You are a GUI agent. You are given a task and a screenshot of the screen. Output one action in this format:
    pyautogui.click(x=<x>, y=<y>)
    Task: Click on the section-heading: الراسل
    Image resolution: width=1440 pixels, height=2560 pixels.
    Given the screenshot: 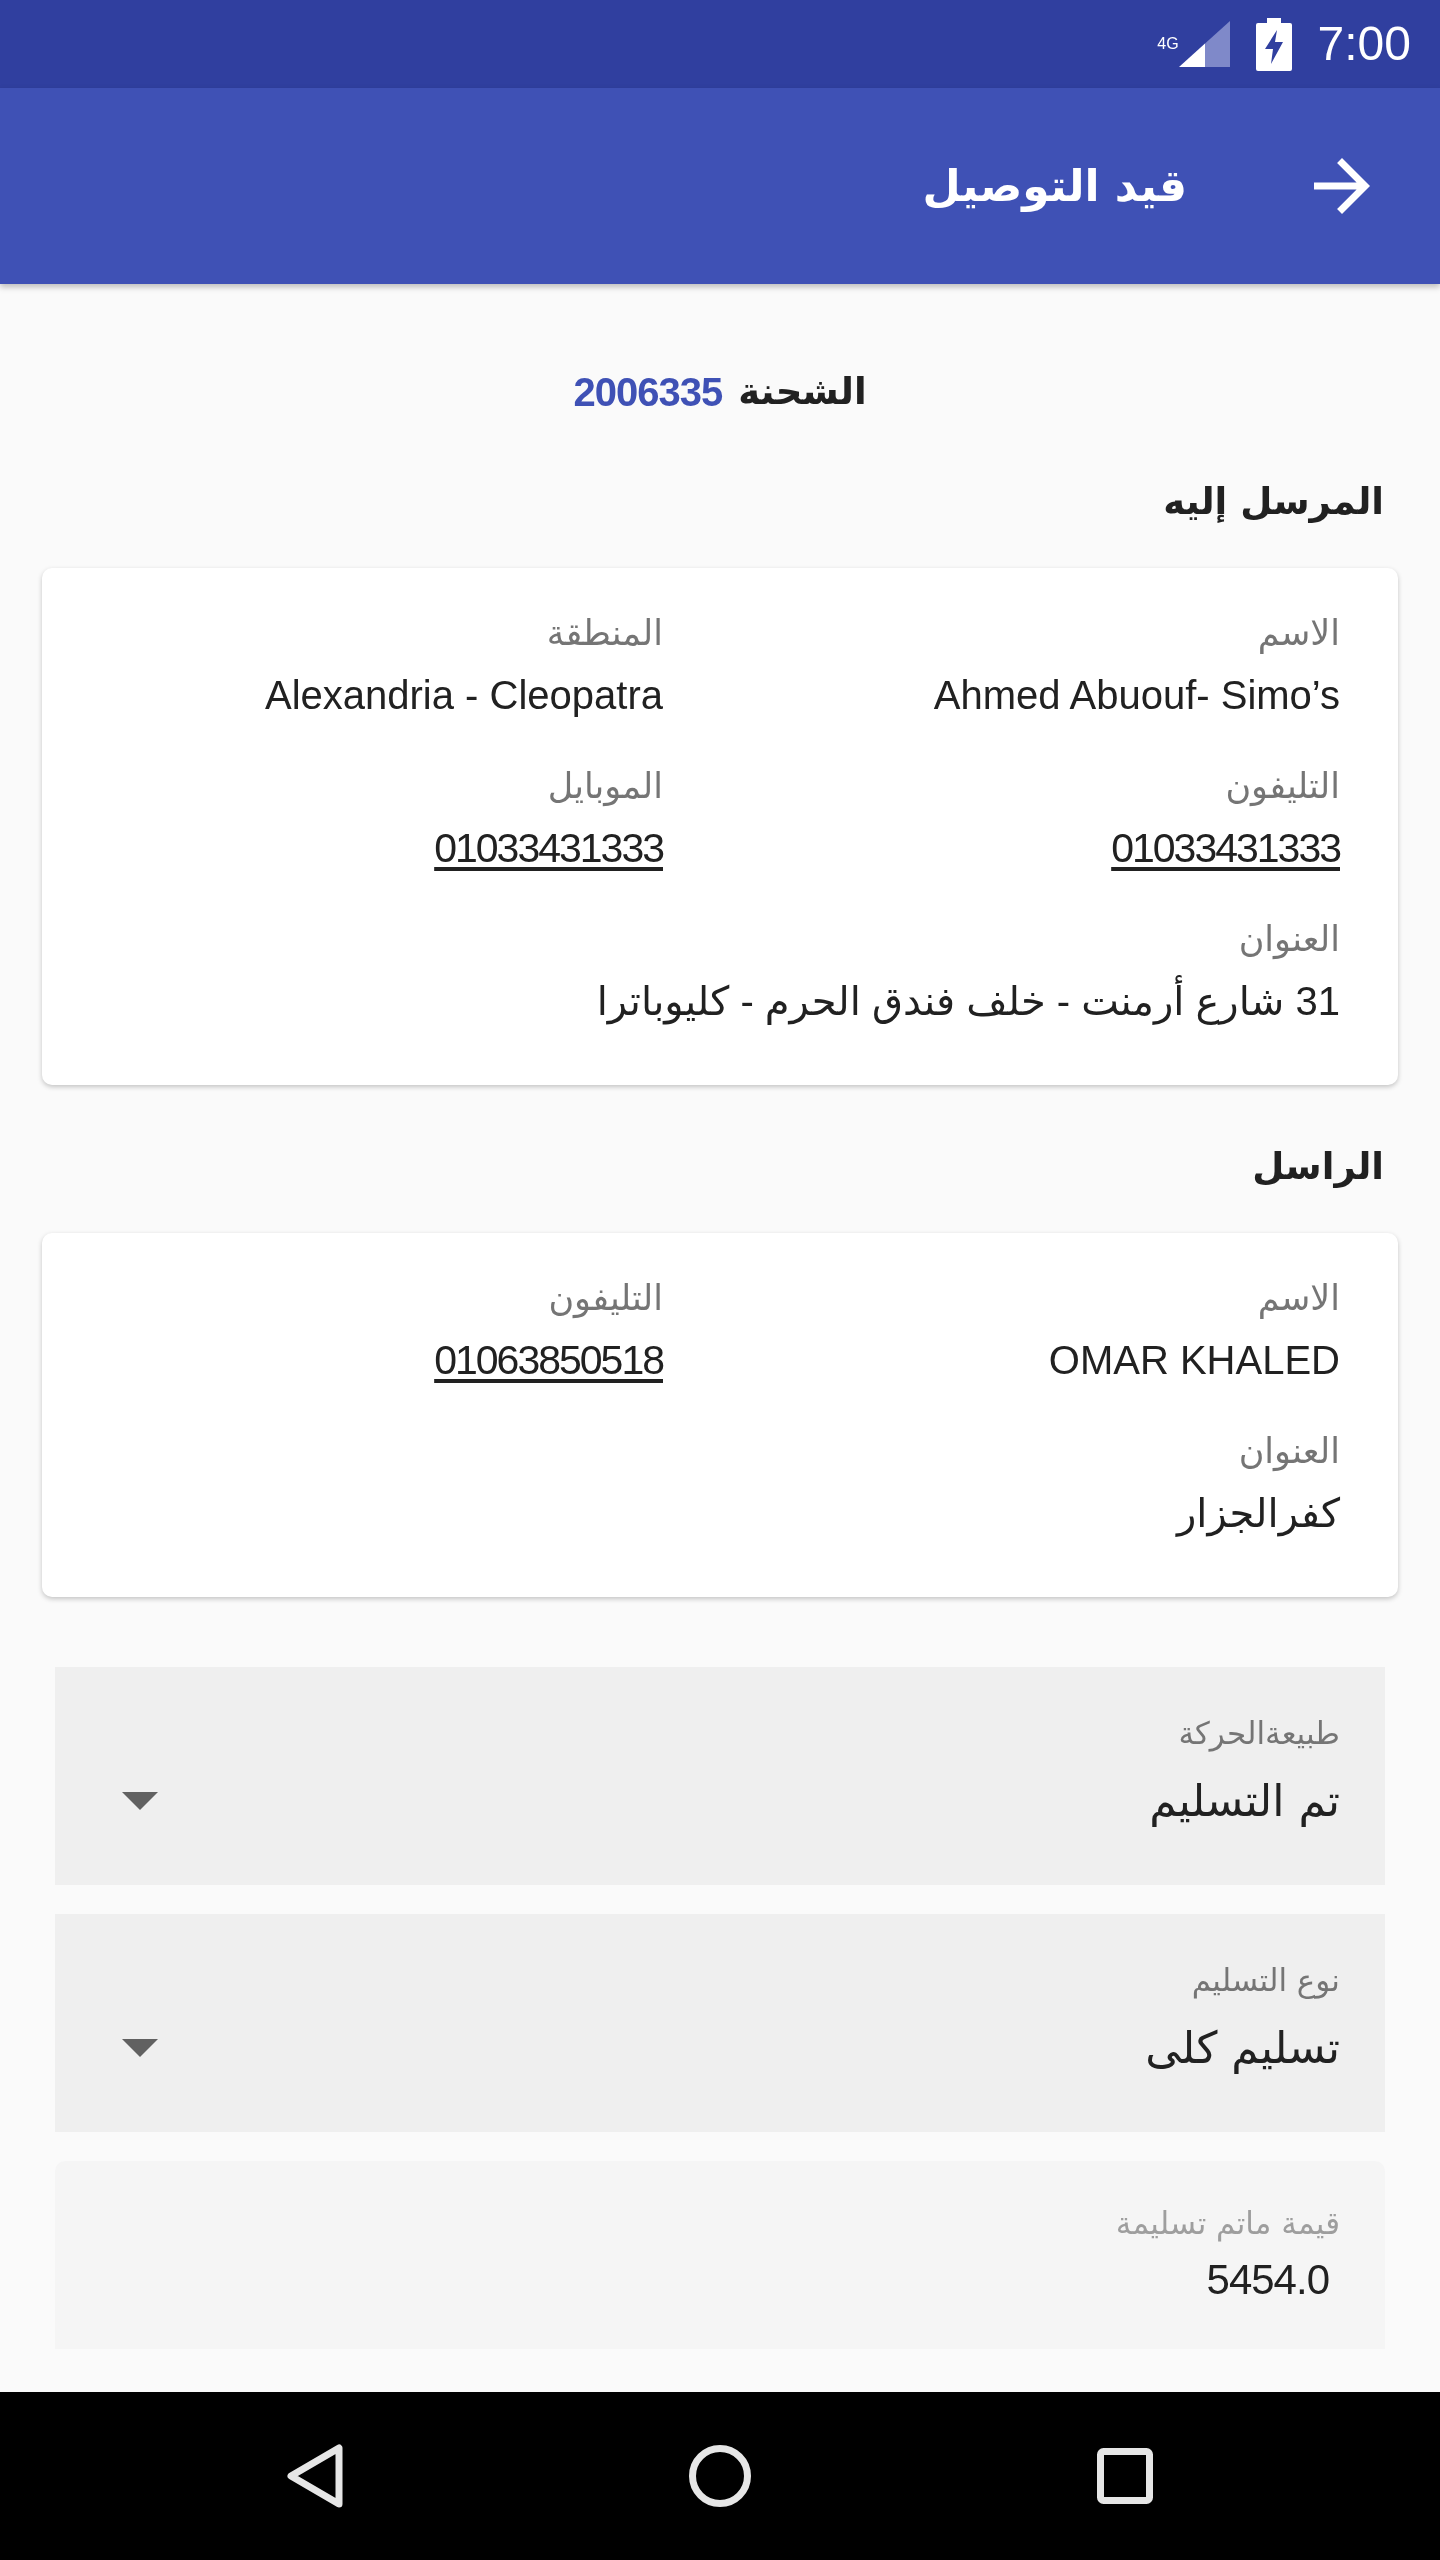 What is the action you would take?
    pyautogui.click(x=1318, y=1167)
    